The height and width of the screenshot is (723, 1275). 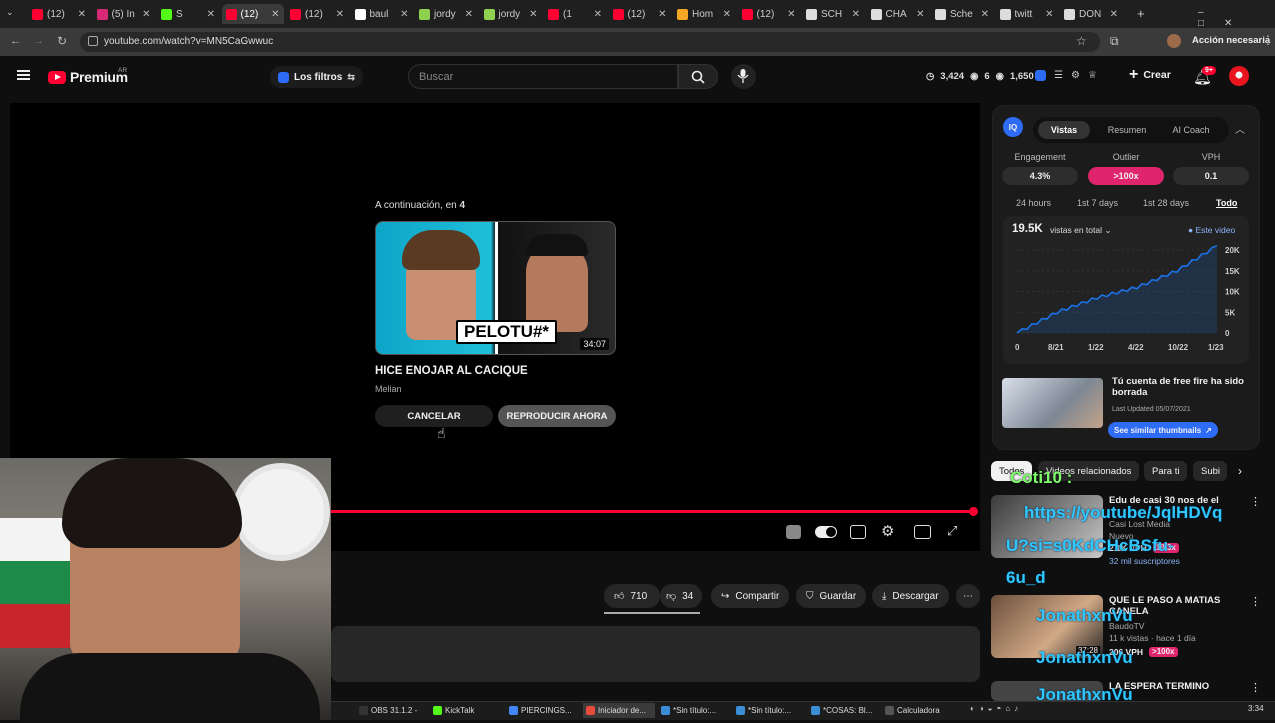 What do you see at coordinates (858, 532) in the screenshot?
I see `subtitles-icon` at bounding box center [858, 532].